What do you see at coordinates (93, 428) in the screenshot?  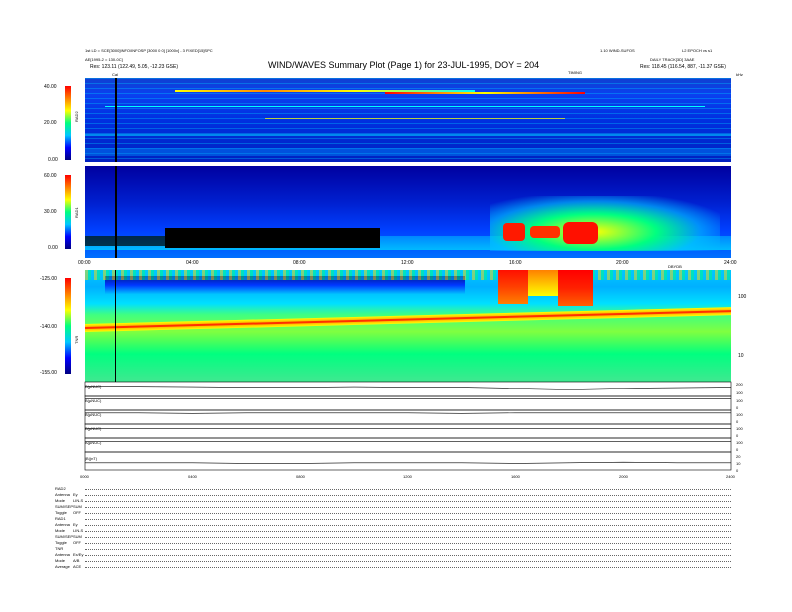 I see `line-label-3: B(µNUC)` at bounding box center [93, 428].